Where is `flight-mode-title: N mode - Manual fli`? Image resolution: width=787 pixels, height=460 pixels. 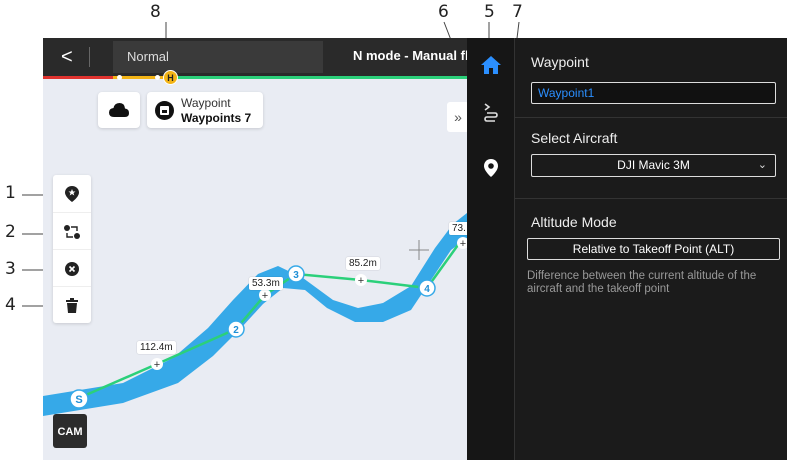 flight-mode-title: N mode - Manual fli is located at coordinates (413, 55).